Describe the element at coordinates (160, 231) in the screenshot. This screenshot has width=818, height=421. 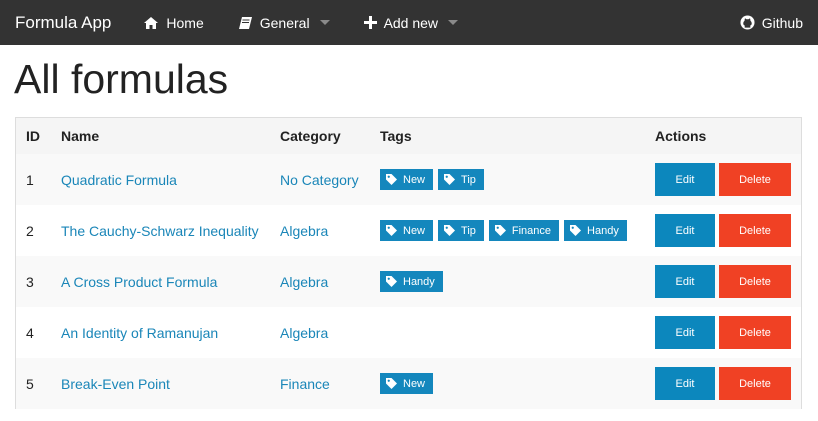
I see `formula-name-link: The Cauchy-Schwarz Inequality` at that location.